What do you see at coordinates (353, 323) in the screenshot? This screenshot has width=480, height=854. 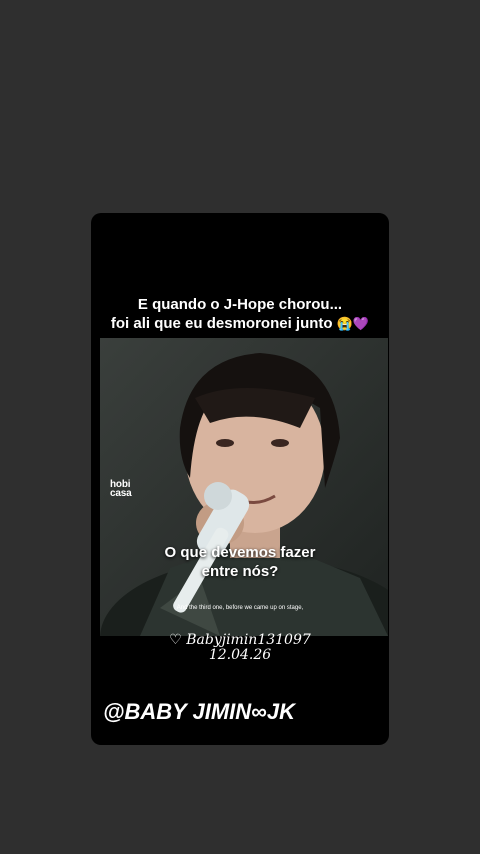 I see `crying-heart-emoji: 😭💜` at bounding box center [353, 323].